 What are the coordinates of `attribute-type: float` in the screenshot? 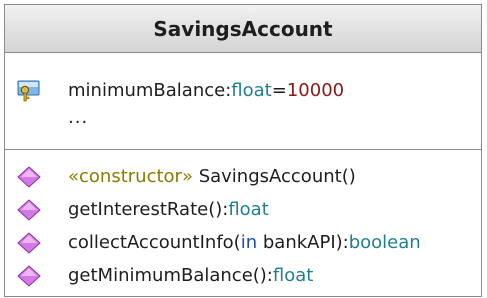 It's located at (251, 90).